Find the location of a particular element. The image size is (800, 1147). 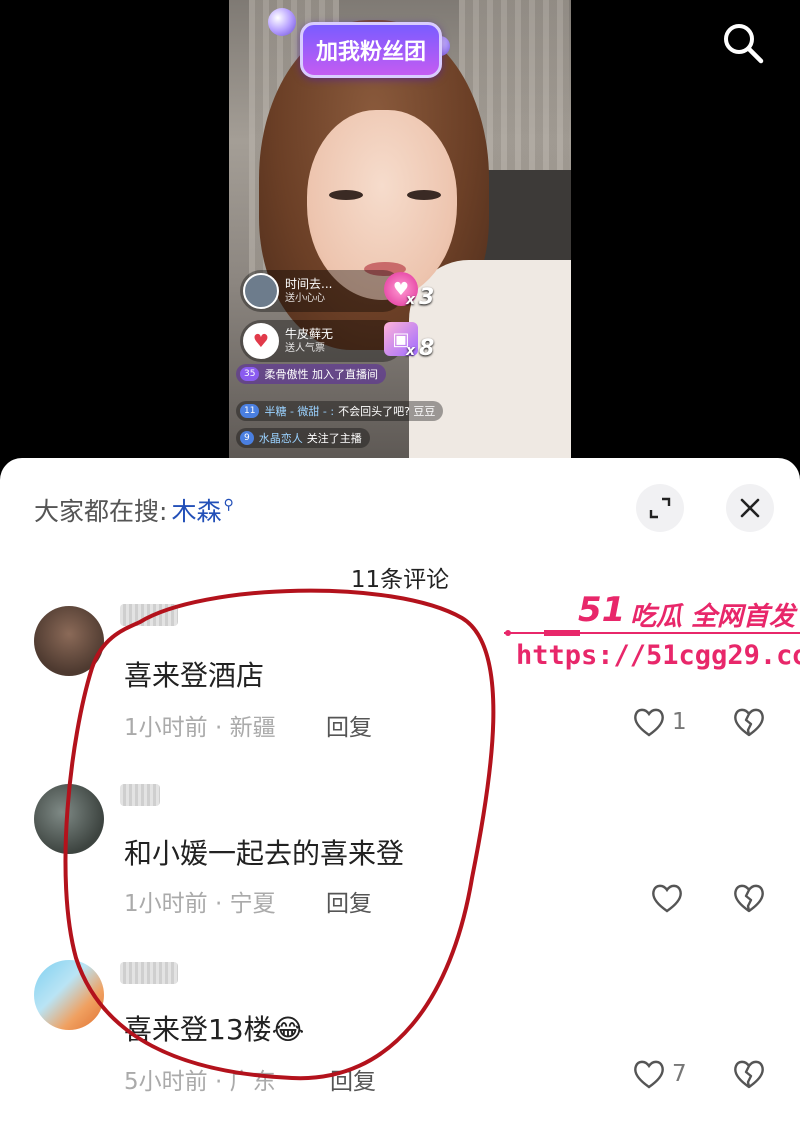

gift-banner: 时间去... 送小心心 ♥ is located at coordinates (329, 291).